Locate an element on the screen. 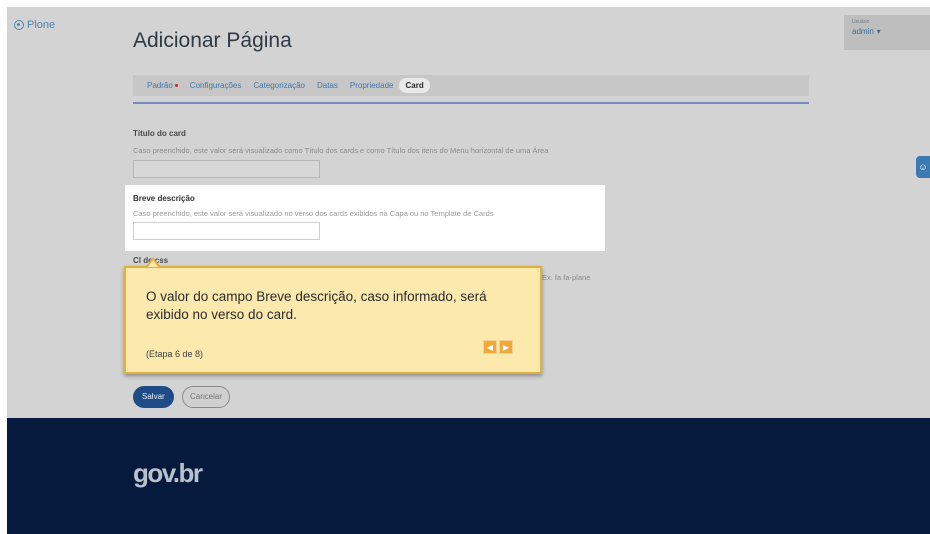 The height and width of the screenshot is (534, 930). save-button: Salvar is located at coordinates (153, 397).